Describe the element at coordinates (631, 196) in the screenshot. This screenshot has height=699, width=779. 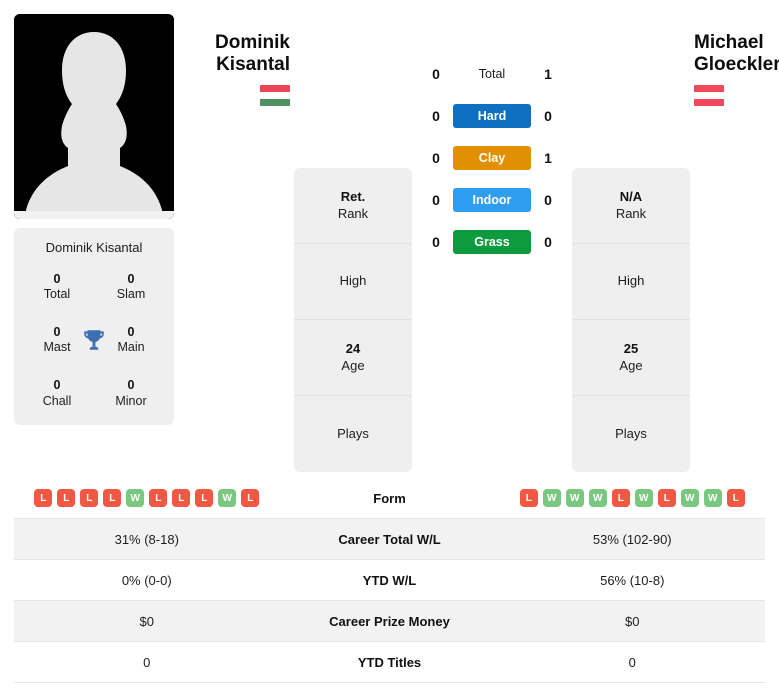
I see `right-info-rank-value: N/A` at that location.